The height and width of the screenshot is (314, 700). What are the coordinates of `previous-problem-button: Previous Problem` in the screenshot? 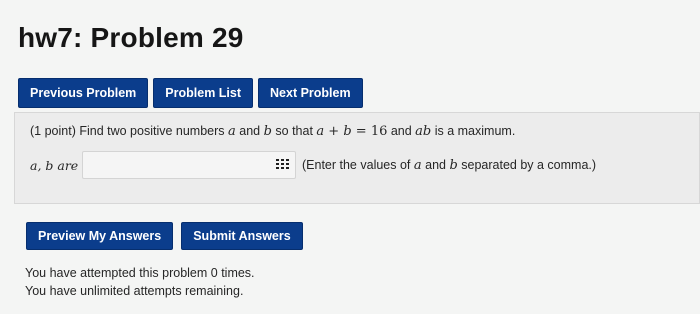 It's located at (83, 93).